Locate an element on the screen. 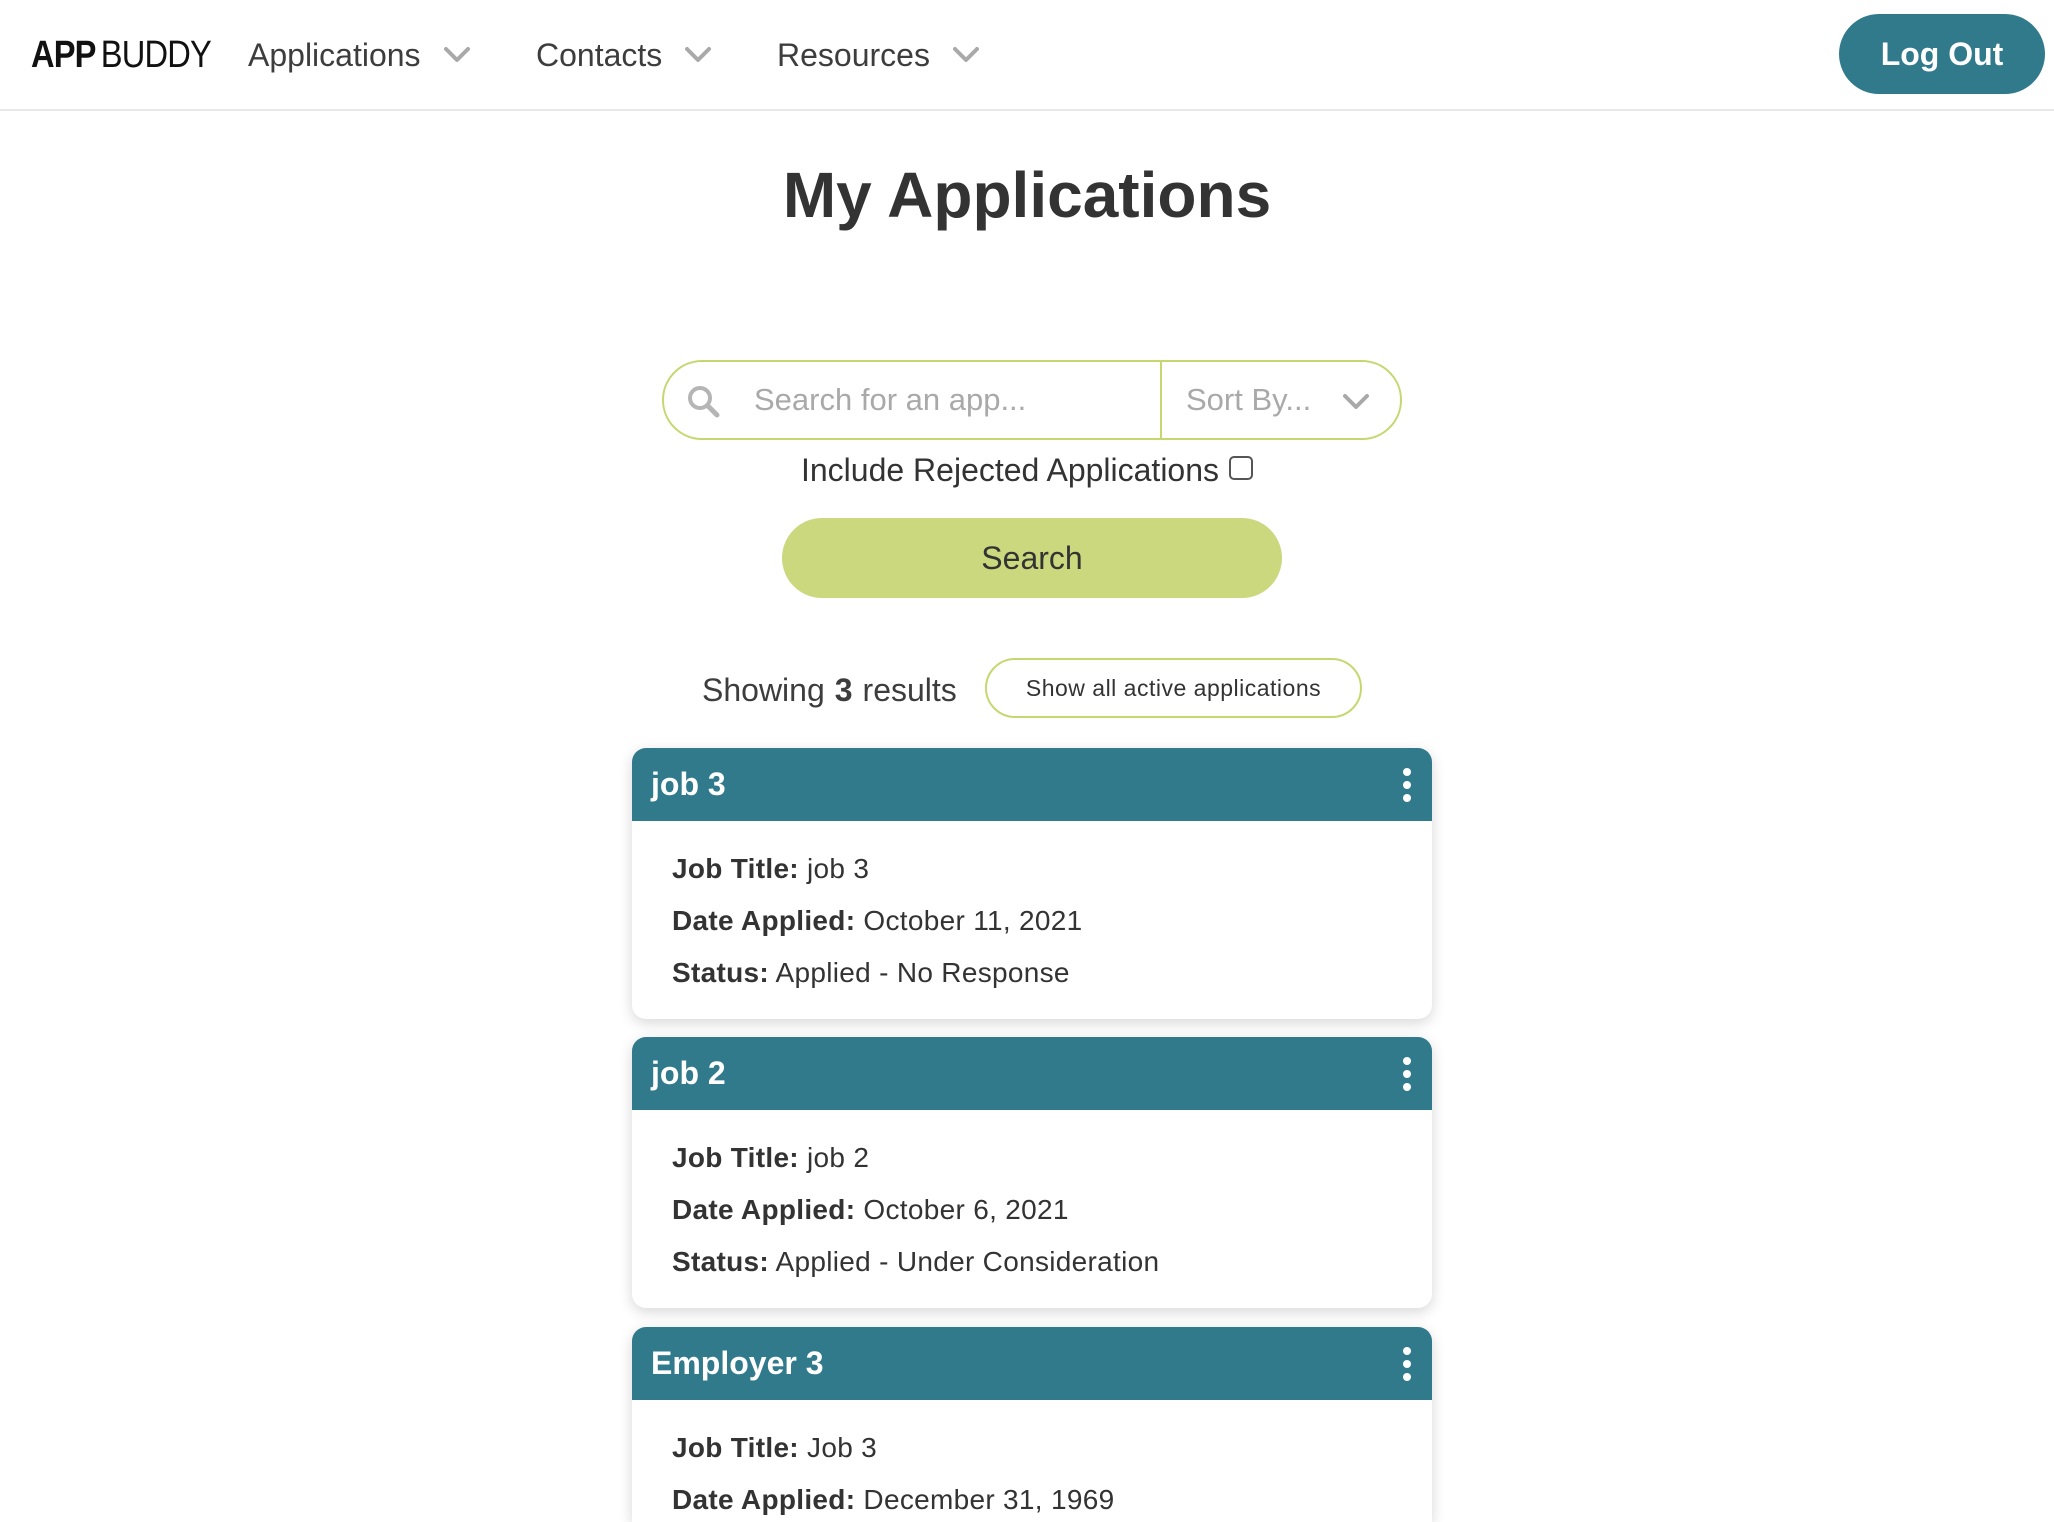 The height and width of the screenshot is (1522, 2054). date-applied-row: Date Applied: December 31, 1969 is located at coordinates (1032, 1498).